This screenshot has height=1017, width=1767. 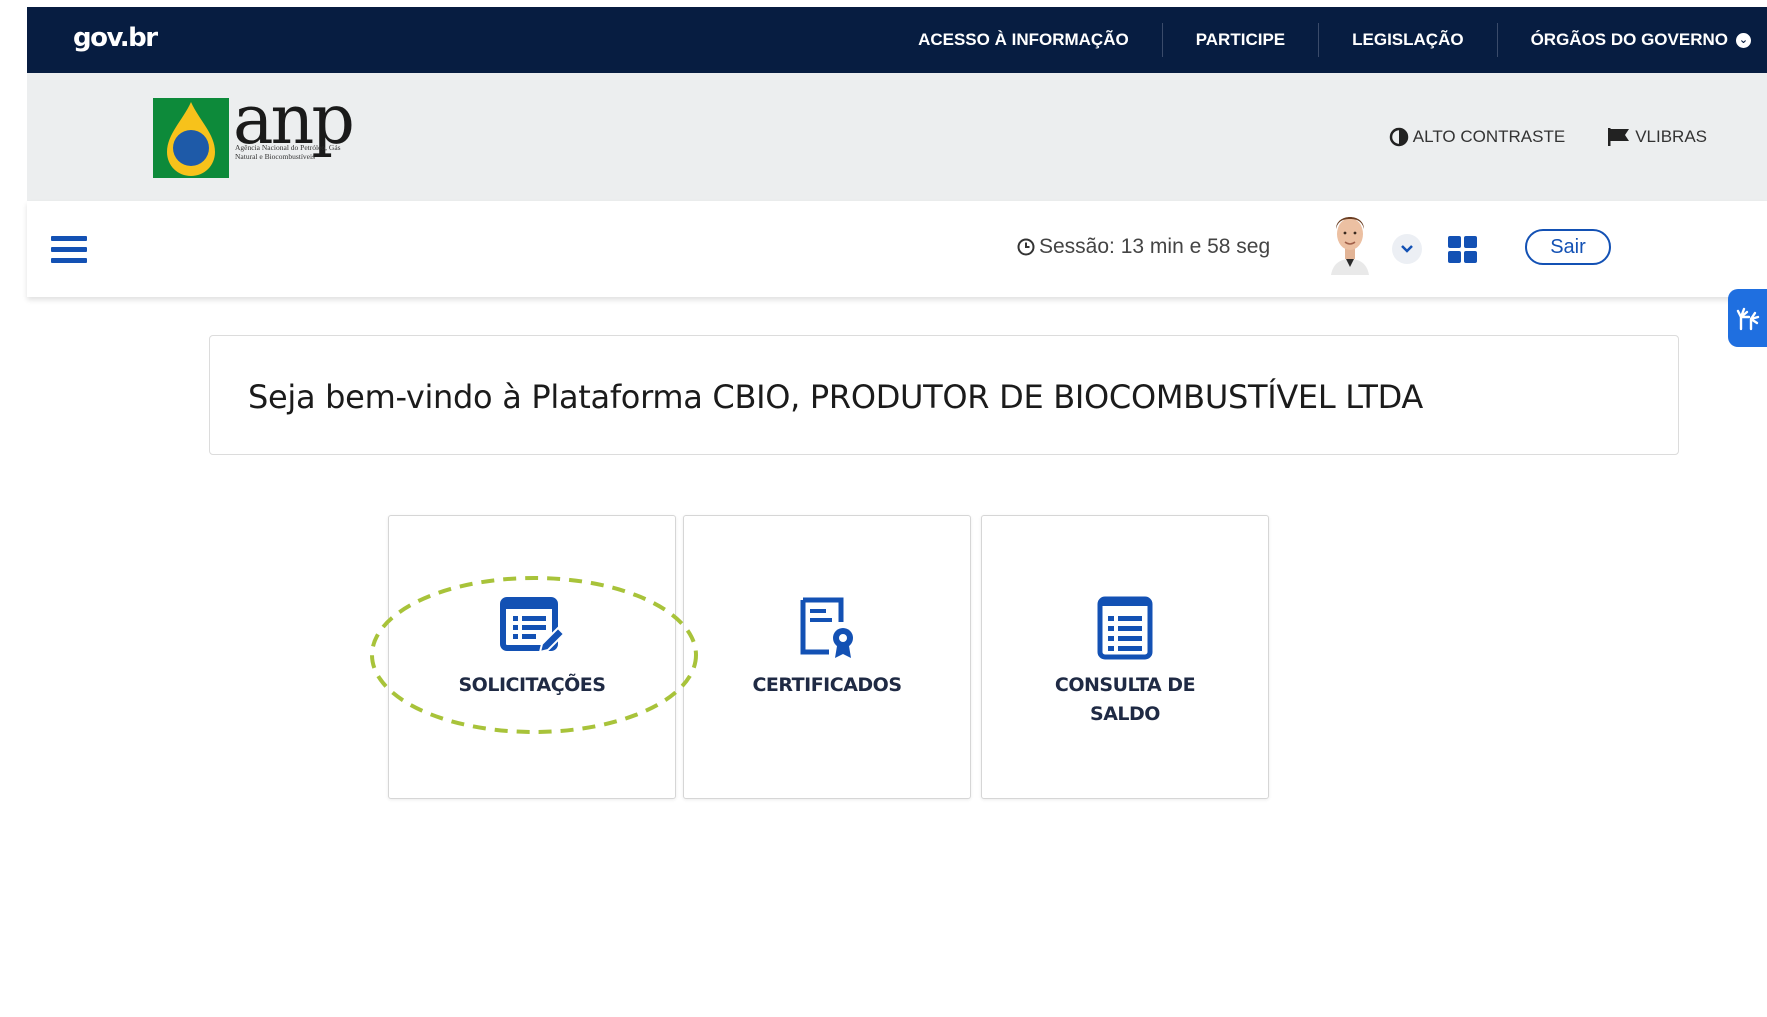 I want to click on certificate-icon, so click(x=826, y=627).